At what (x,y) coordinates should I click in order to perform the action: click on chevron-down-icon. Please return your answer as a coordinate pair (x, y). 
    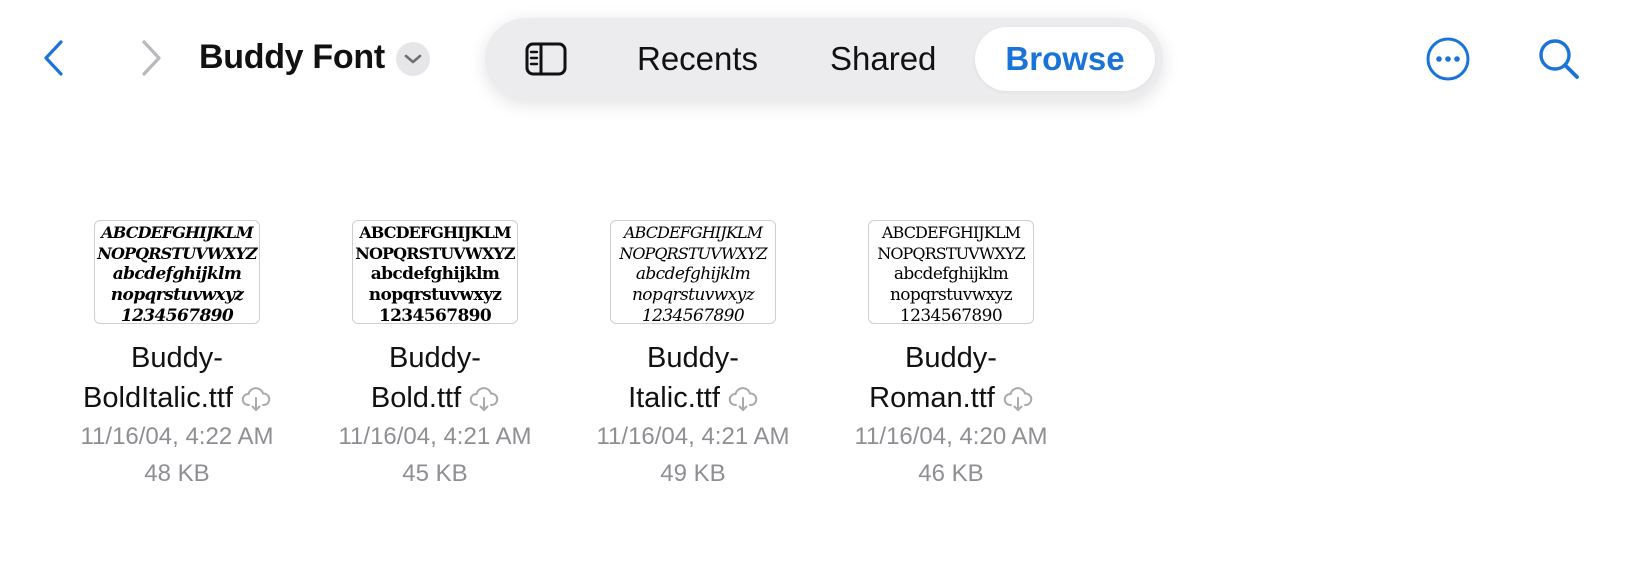
    Looking at the image, I should click on (413, 59).